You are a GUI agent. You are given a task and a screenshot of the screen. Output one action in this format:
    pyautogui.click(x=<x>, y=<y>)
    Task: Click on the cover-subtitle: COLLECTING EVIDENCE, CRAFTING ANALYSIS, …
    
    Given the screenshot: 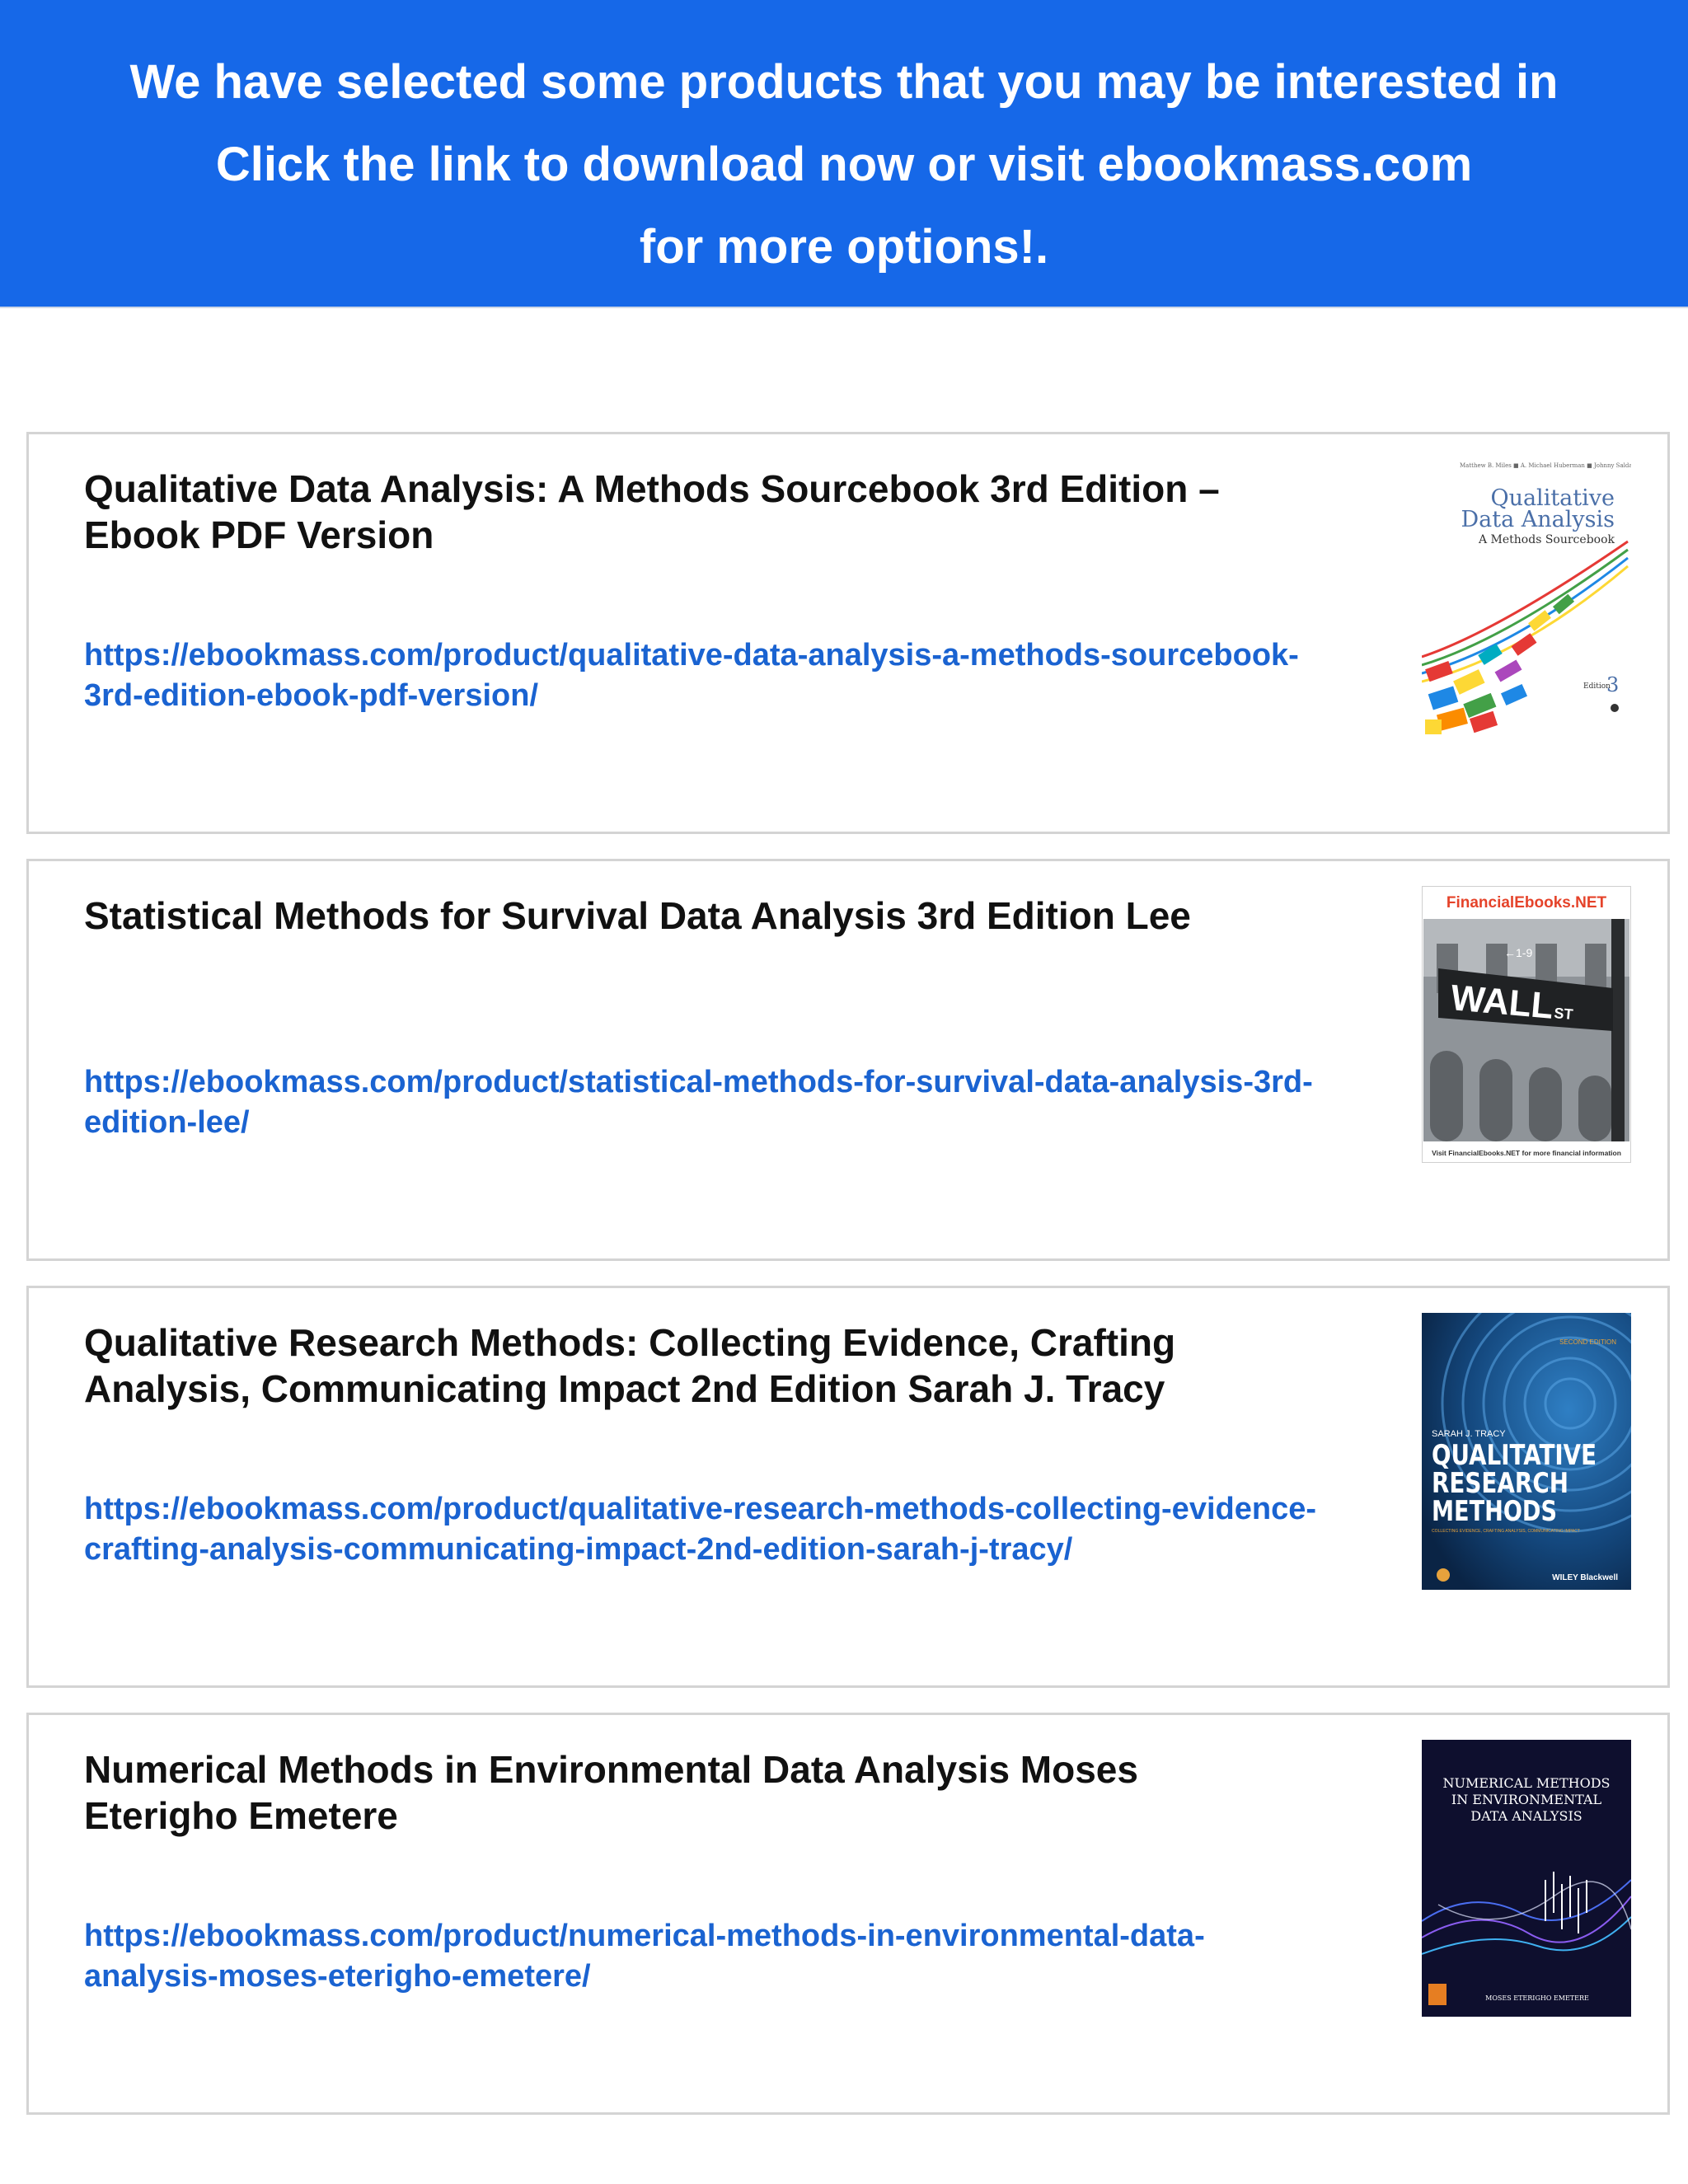 What is the action you would take?
    pyautogui.click(x=1506, y=1531)
    